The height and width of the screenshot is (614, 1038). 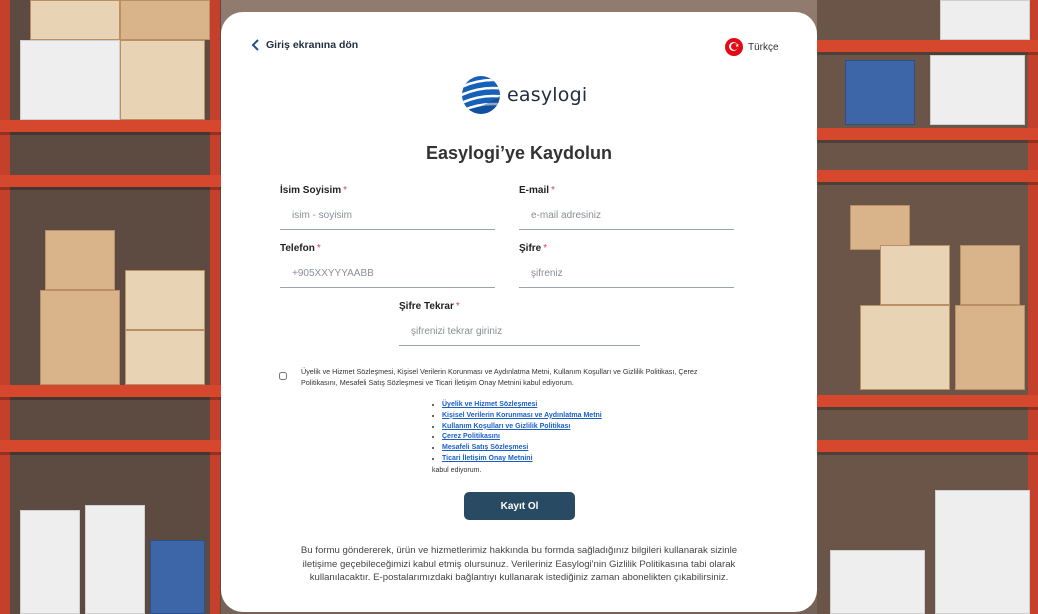 What do you see at coordinates (471, 436) in the screenshot?
I see `link-cookie-policy: Çerez Politikasını` at bounding box center [471, 436].